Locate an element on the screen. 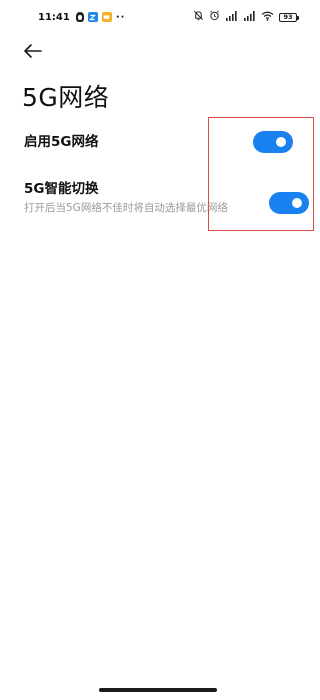 Image resolution: width=320 pixels, height=700 pixels. qq-icon is located at coordinates (79, 17).